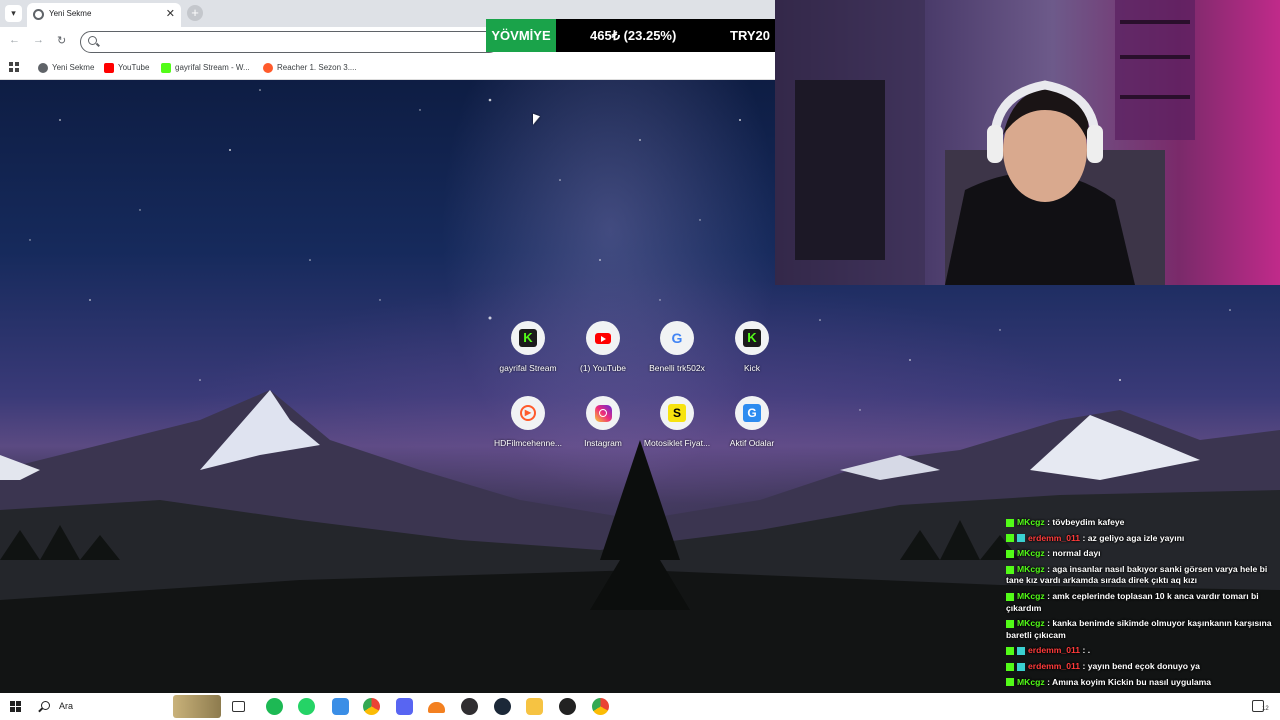  Describe the element at coordinates (1140, 665) in the screenshot. I see `chat-text: : yayın bend eçok donuyo ya` at that location.